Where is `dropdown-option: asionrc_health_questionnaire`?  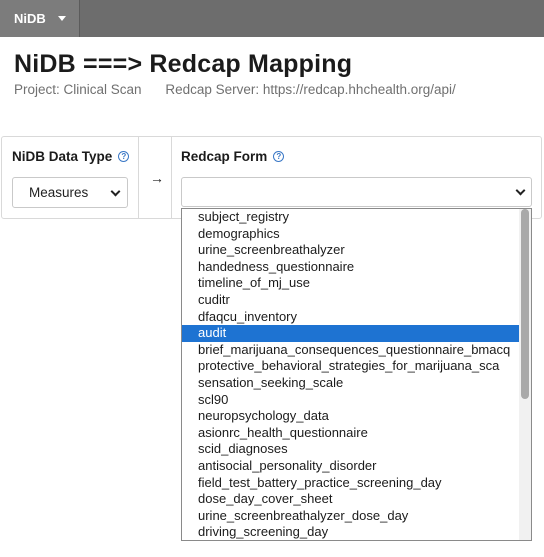 dropdown-option: asionrc_health_questionnaire is located at coordinates (356, 433).